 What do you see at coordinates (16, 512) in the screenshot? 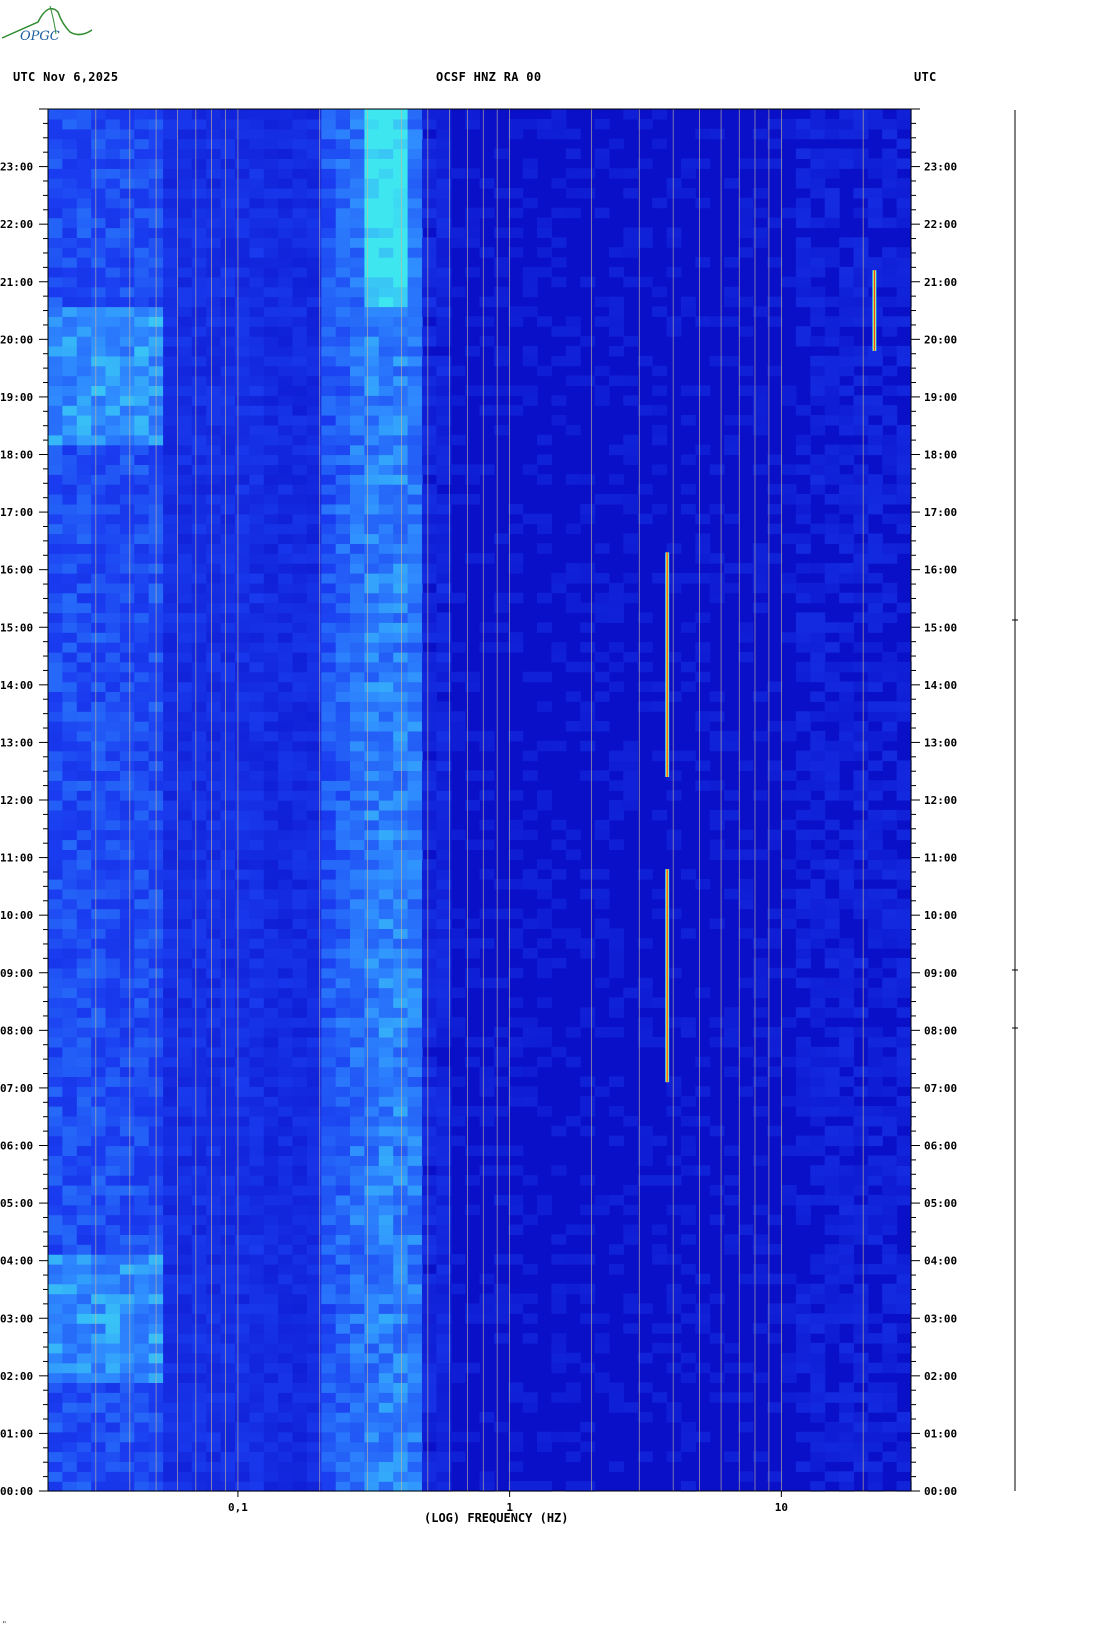
I see `y-tick-label-left: 17:00` at bounding box center [16, 512].